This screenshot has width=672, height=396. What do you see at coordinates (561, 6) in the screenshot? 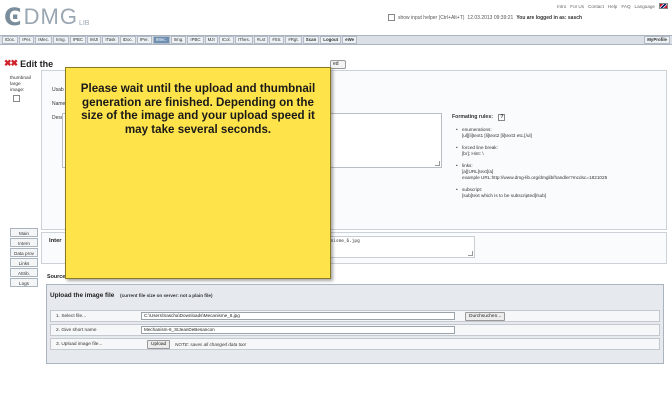
I see `toplink-intro: Intro` at bounding box center [561, 6].